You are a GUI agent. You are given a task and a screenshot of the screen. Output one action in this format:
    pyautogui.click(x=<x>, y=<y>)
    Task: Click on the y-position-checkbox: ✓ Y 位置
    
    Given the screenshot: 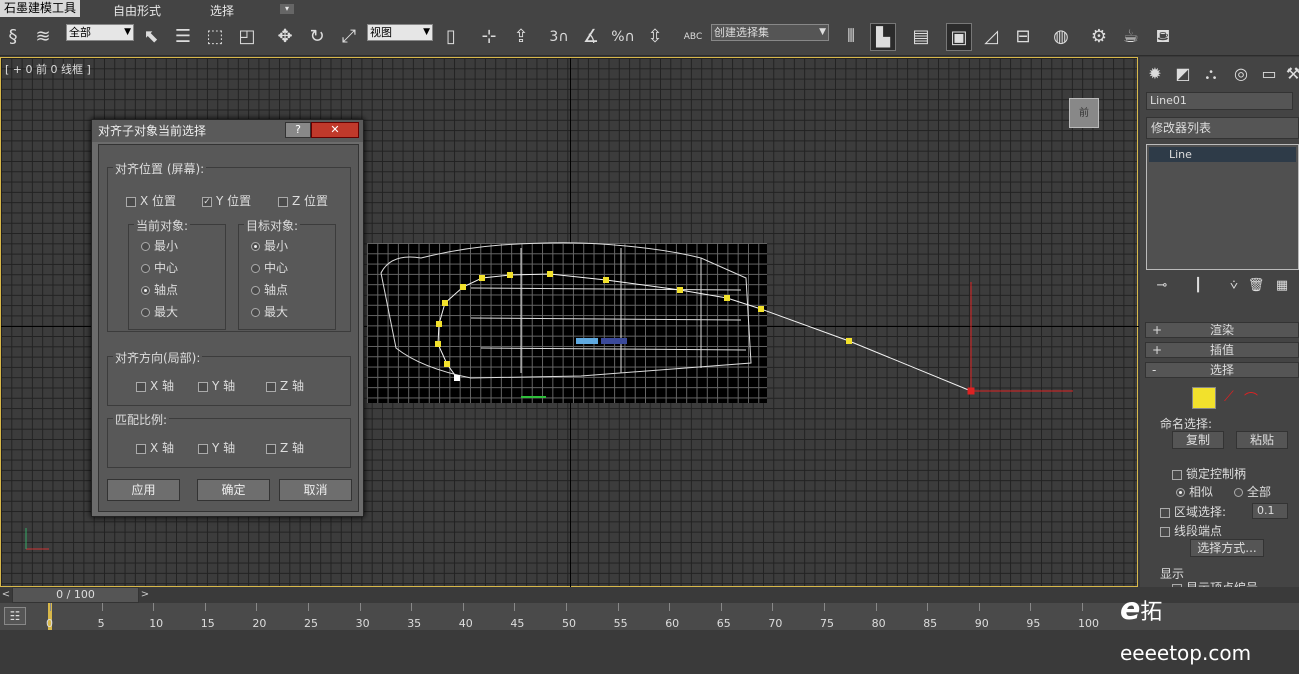 What is the action you would take?
    pyautogui.click(x=226, y=200)
    